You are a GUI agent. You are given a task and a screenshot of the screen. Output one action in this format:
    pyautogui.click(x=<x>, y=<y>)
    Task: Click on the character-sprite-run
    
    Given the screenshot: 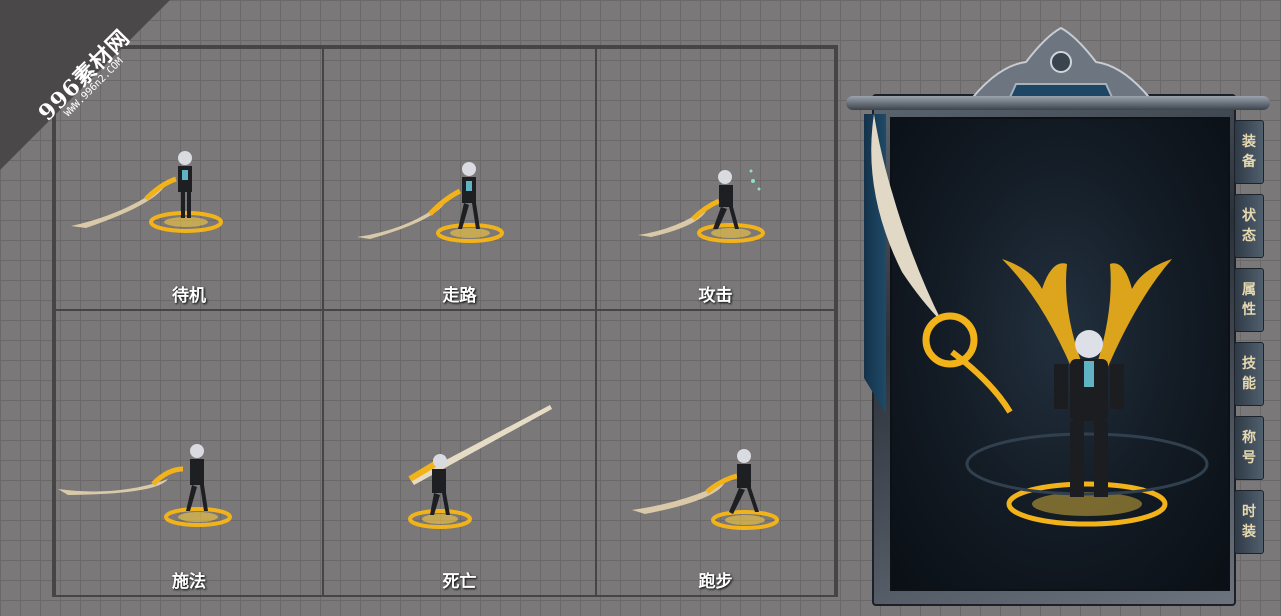 What is the action you would take?
    pyautogui.click(x=705, y=489)
    